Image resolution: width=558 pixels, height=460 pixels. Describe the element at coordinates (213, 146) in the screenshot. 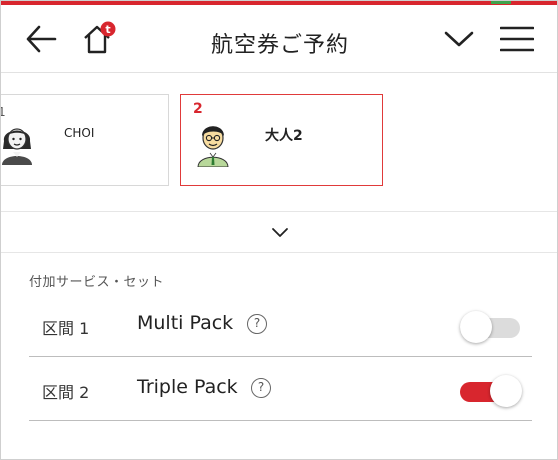

I see `male-avatar-icon` at that location.